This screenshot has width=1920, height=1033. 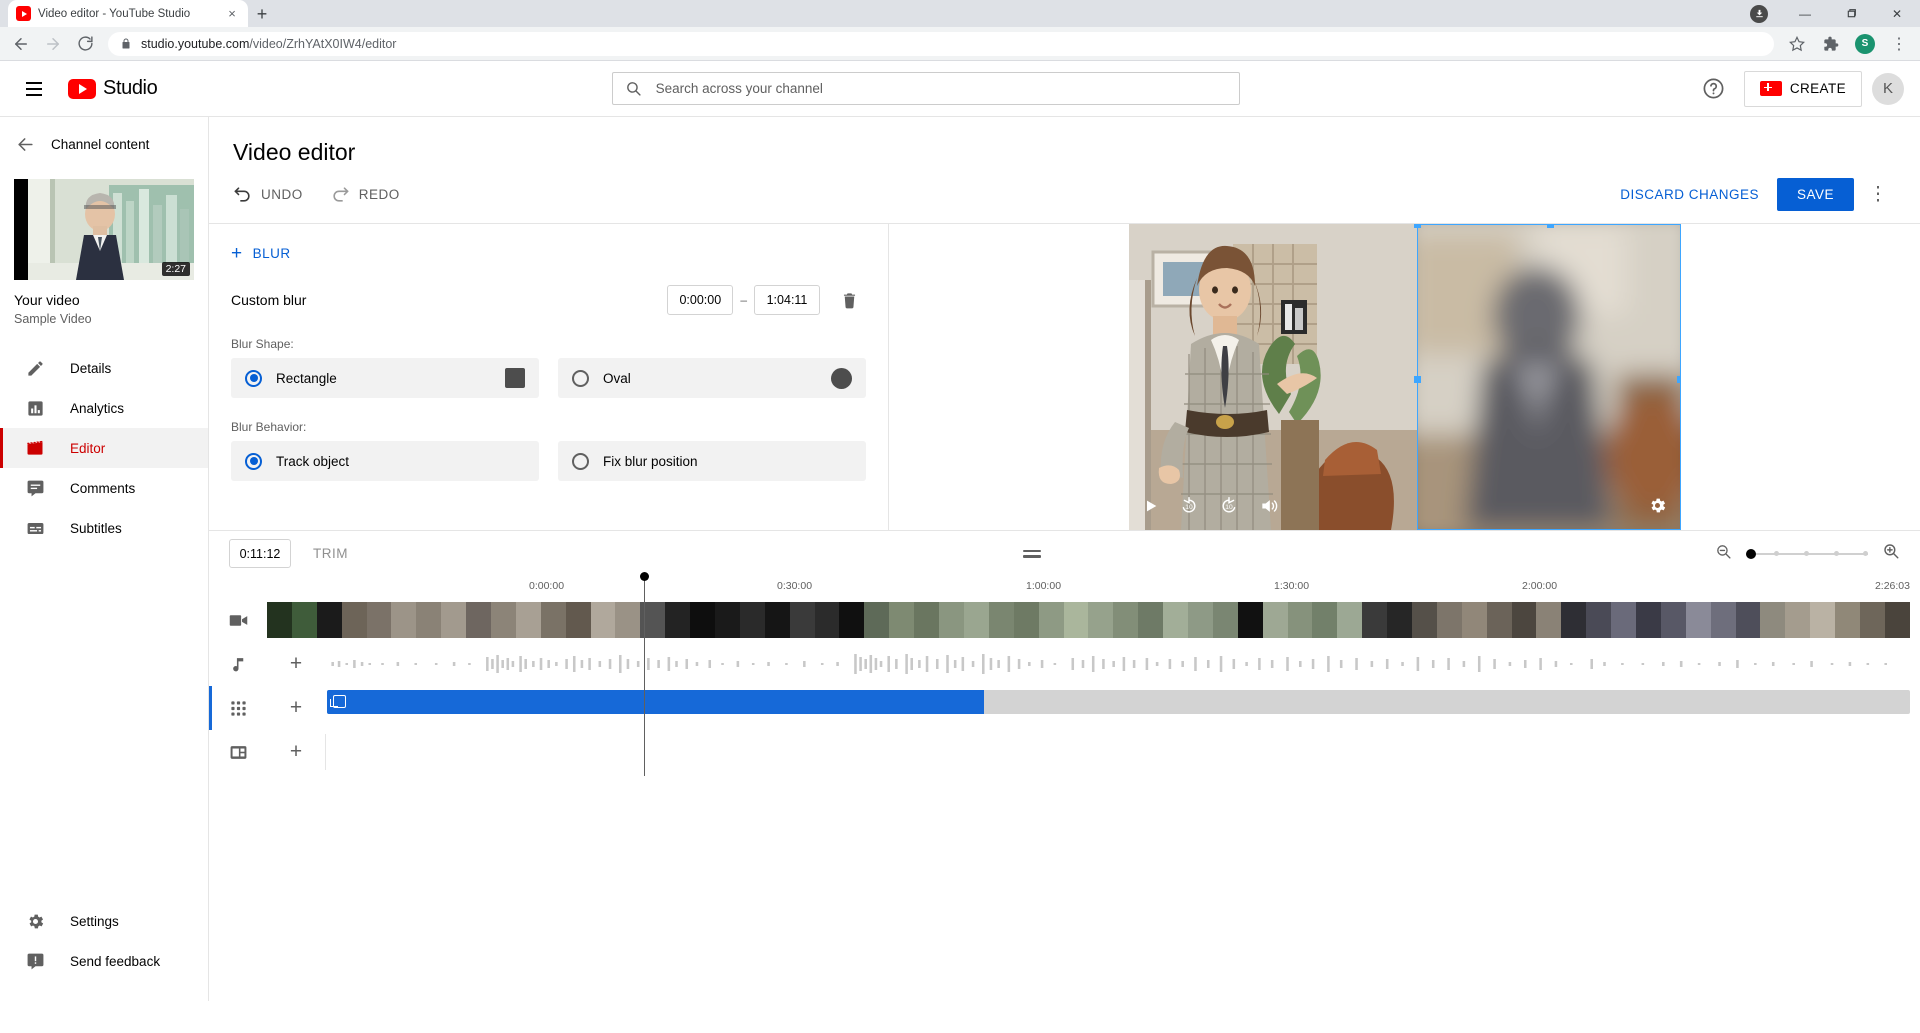 I want to click on sidebar-item-subtitles: Subtitles, so click(x=104, y=528).